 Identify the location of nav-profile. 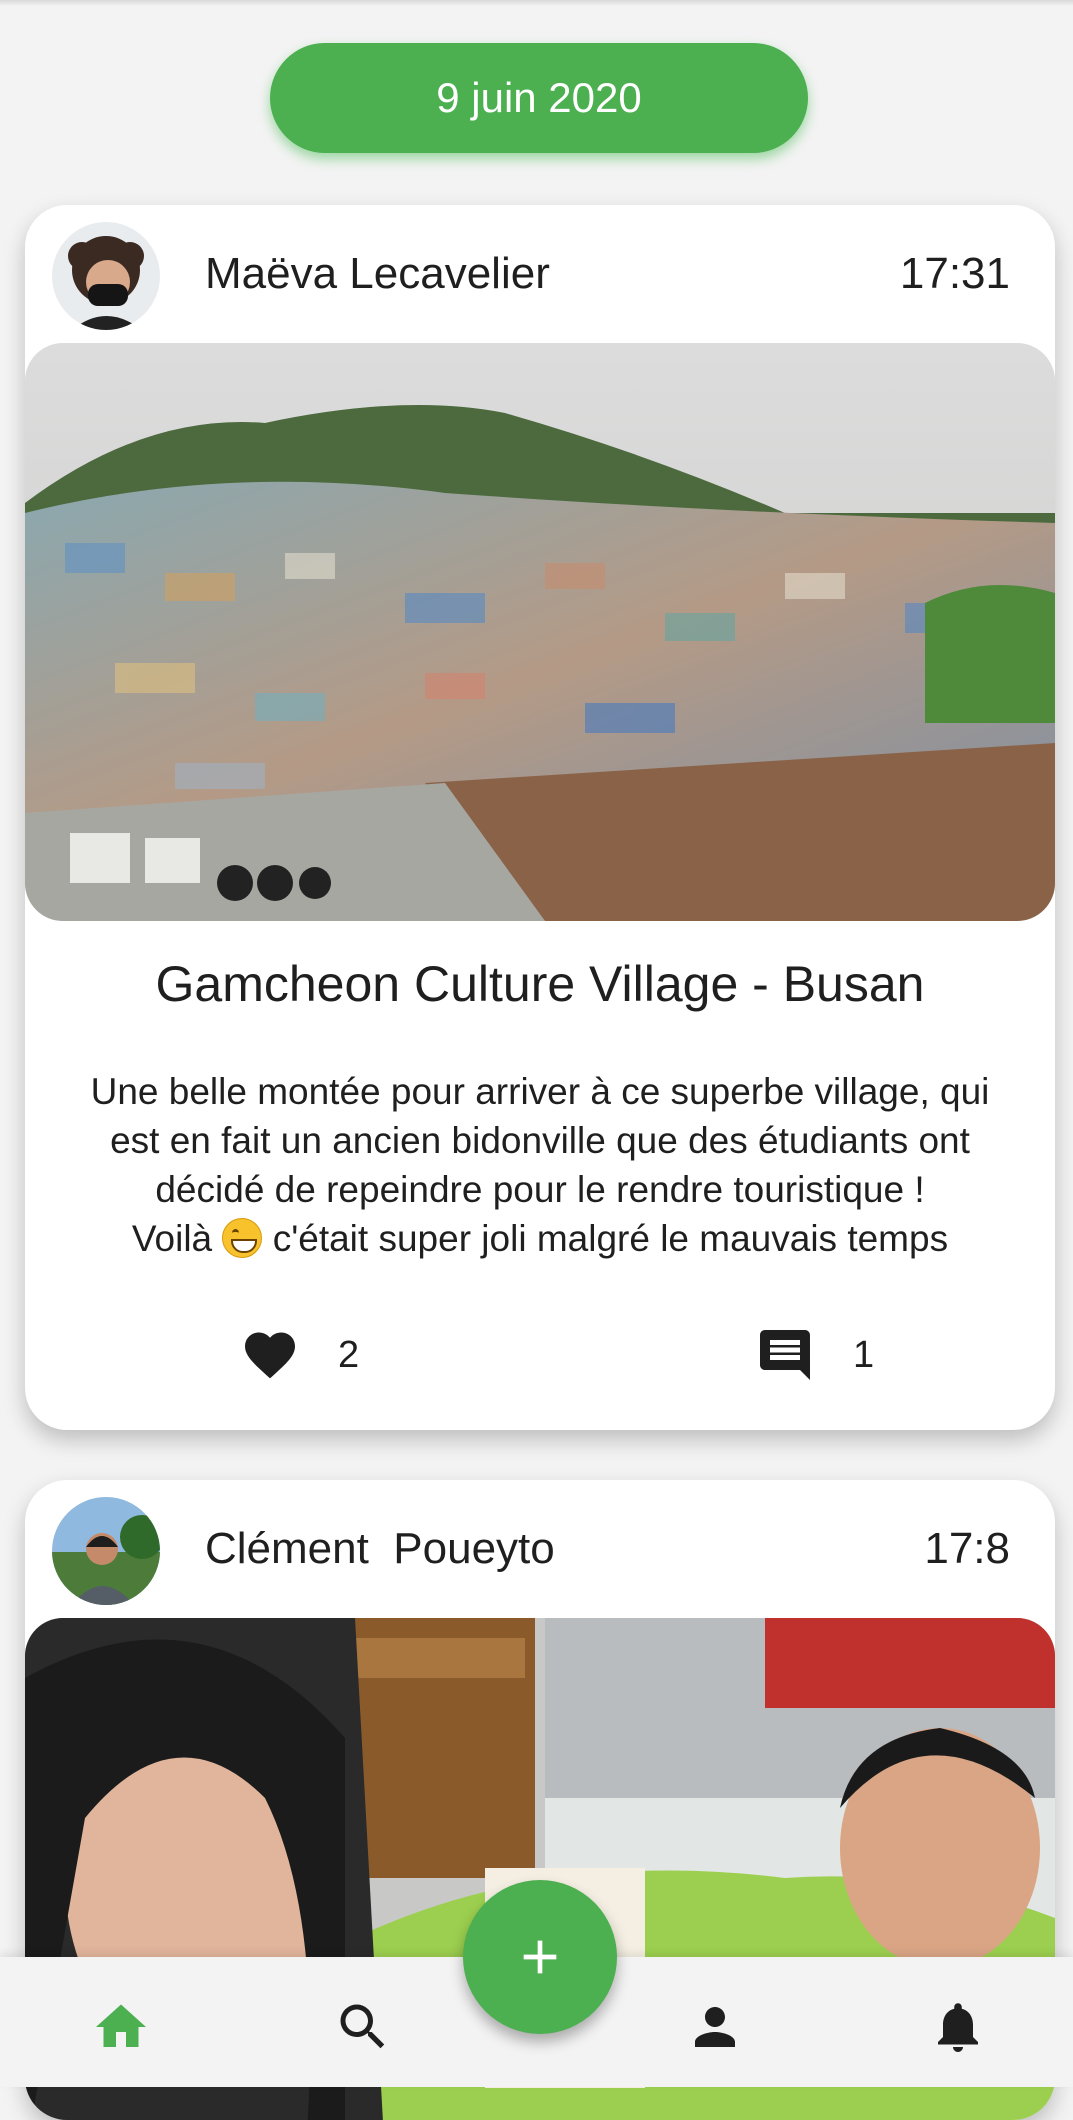
(715, 2027).